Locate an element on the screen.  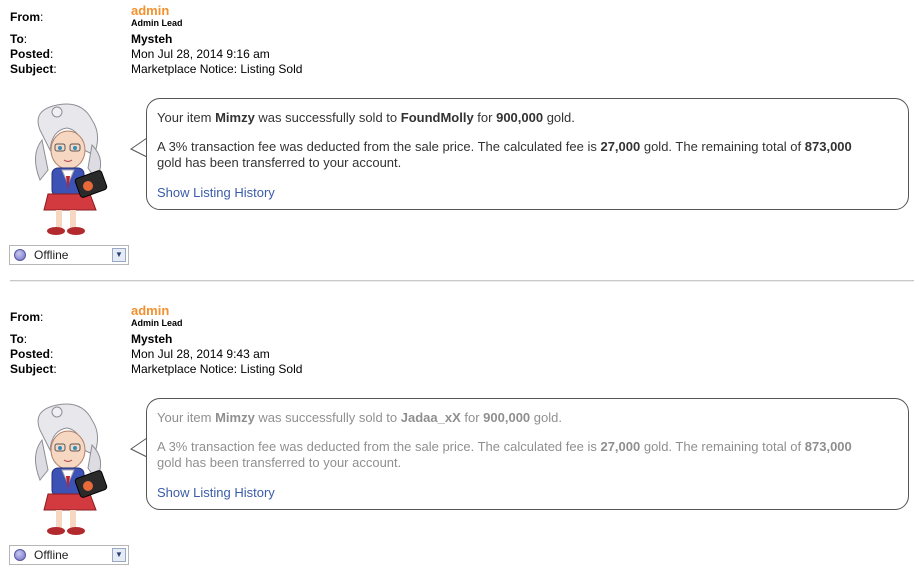
message-divider is located at coordinates (462, 281).